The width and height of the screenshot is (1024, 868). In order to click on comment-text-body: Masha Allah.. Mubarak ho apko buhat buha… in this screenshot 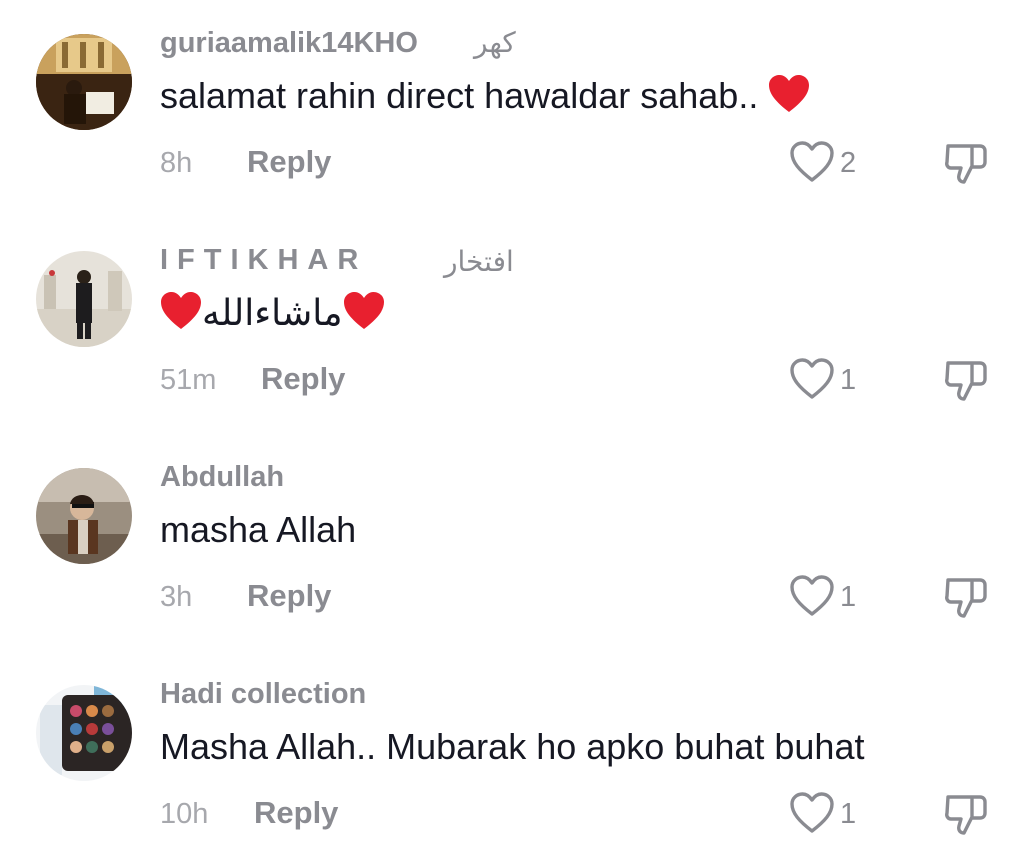, I will do `click(512, 746)`.